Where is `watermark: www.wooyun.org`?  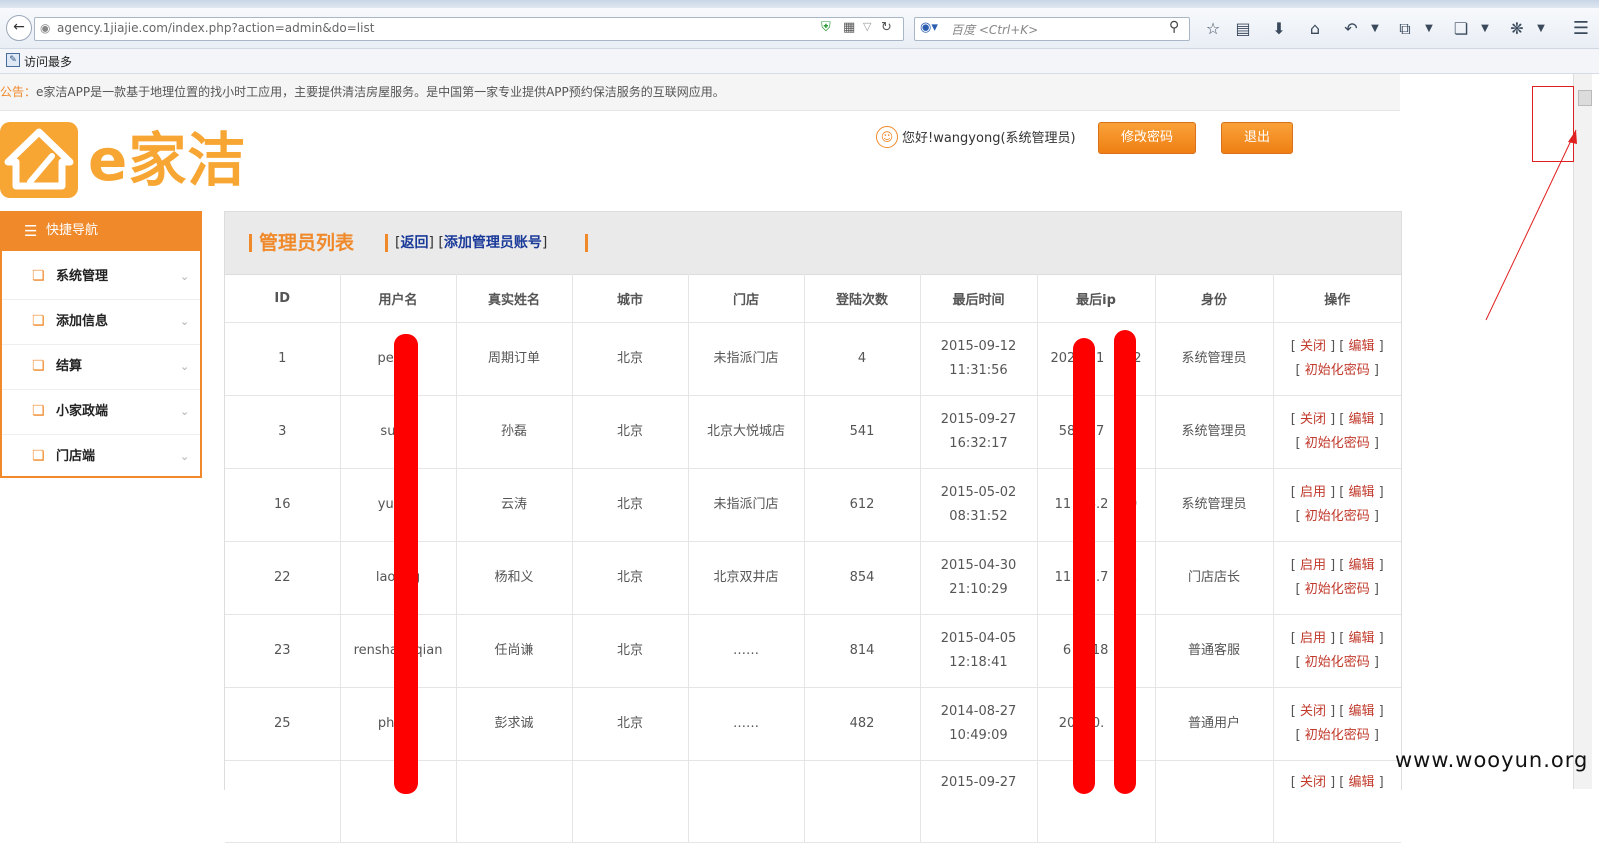 watermark: www.wooyun.org is located at coordinates (1492, 760).